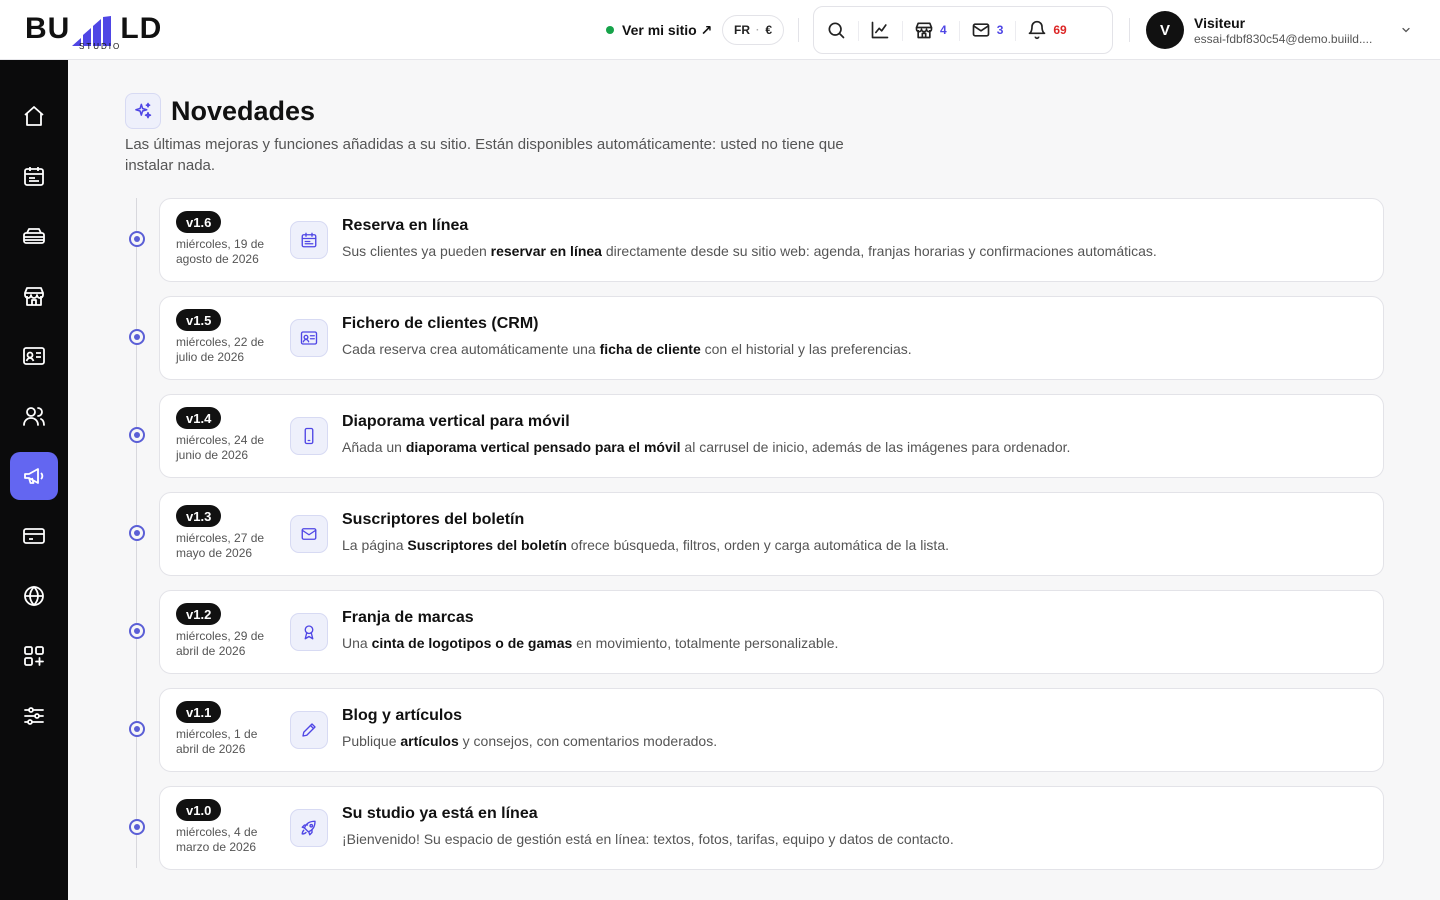  I want to click on release-date: miércoles, 4 de marzo de 2026, so click(217, 839).